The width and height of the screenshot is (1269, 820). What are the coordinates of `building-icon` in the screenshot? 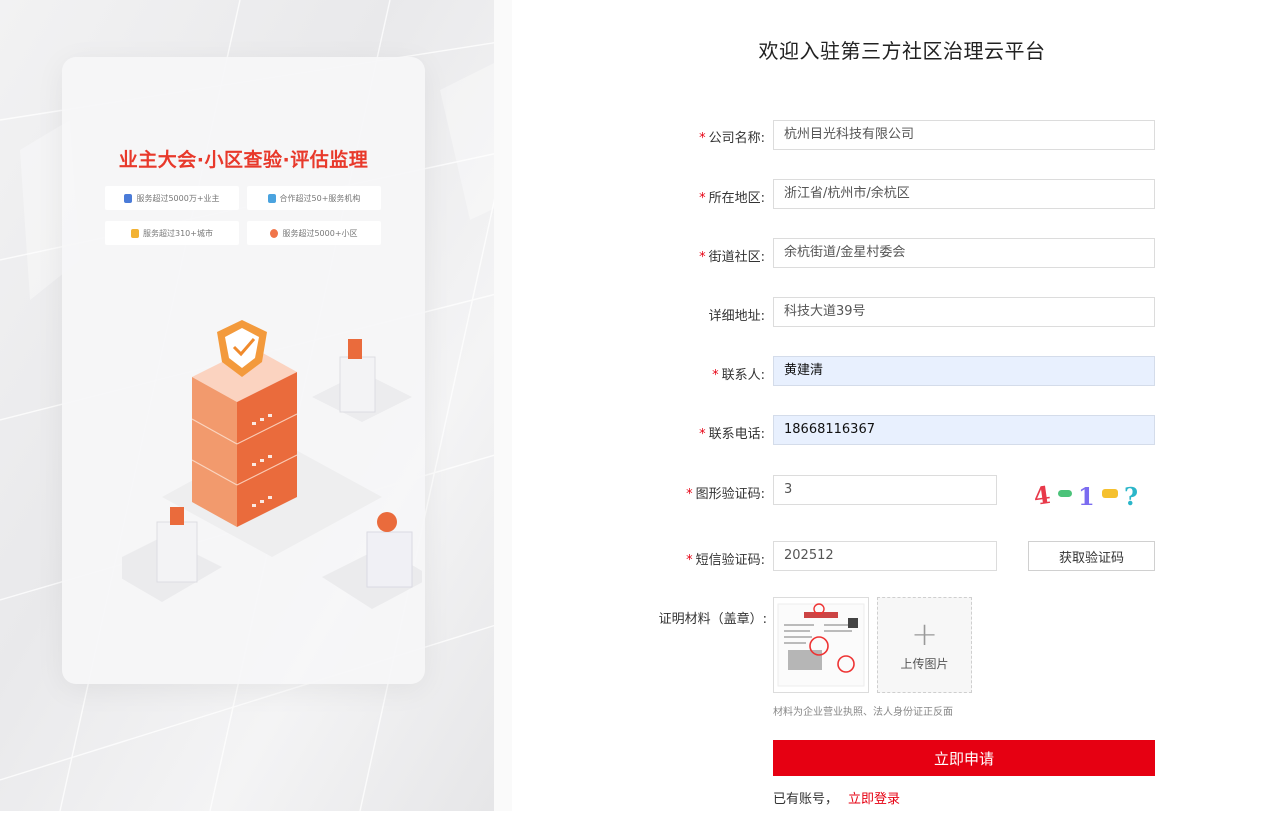 It's located at (271, 198).